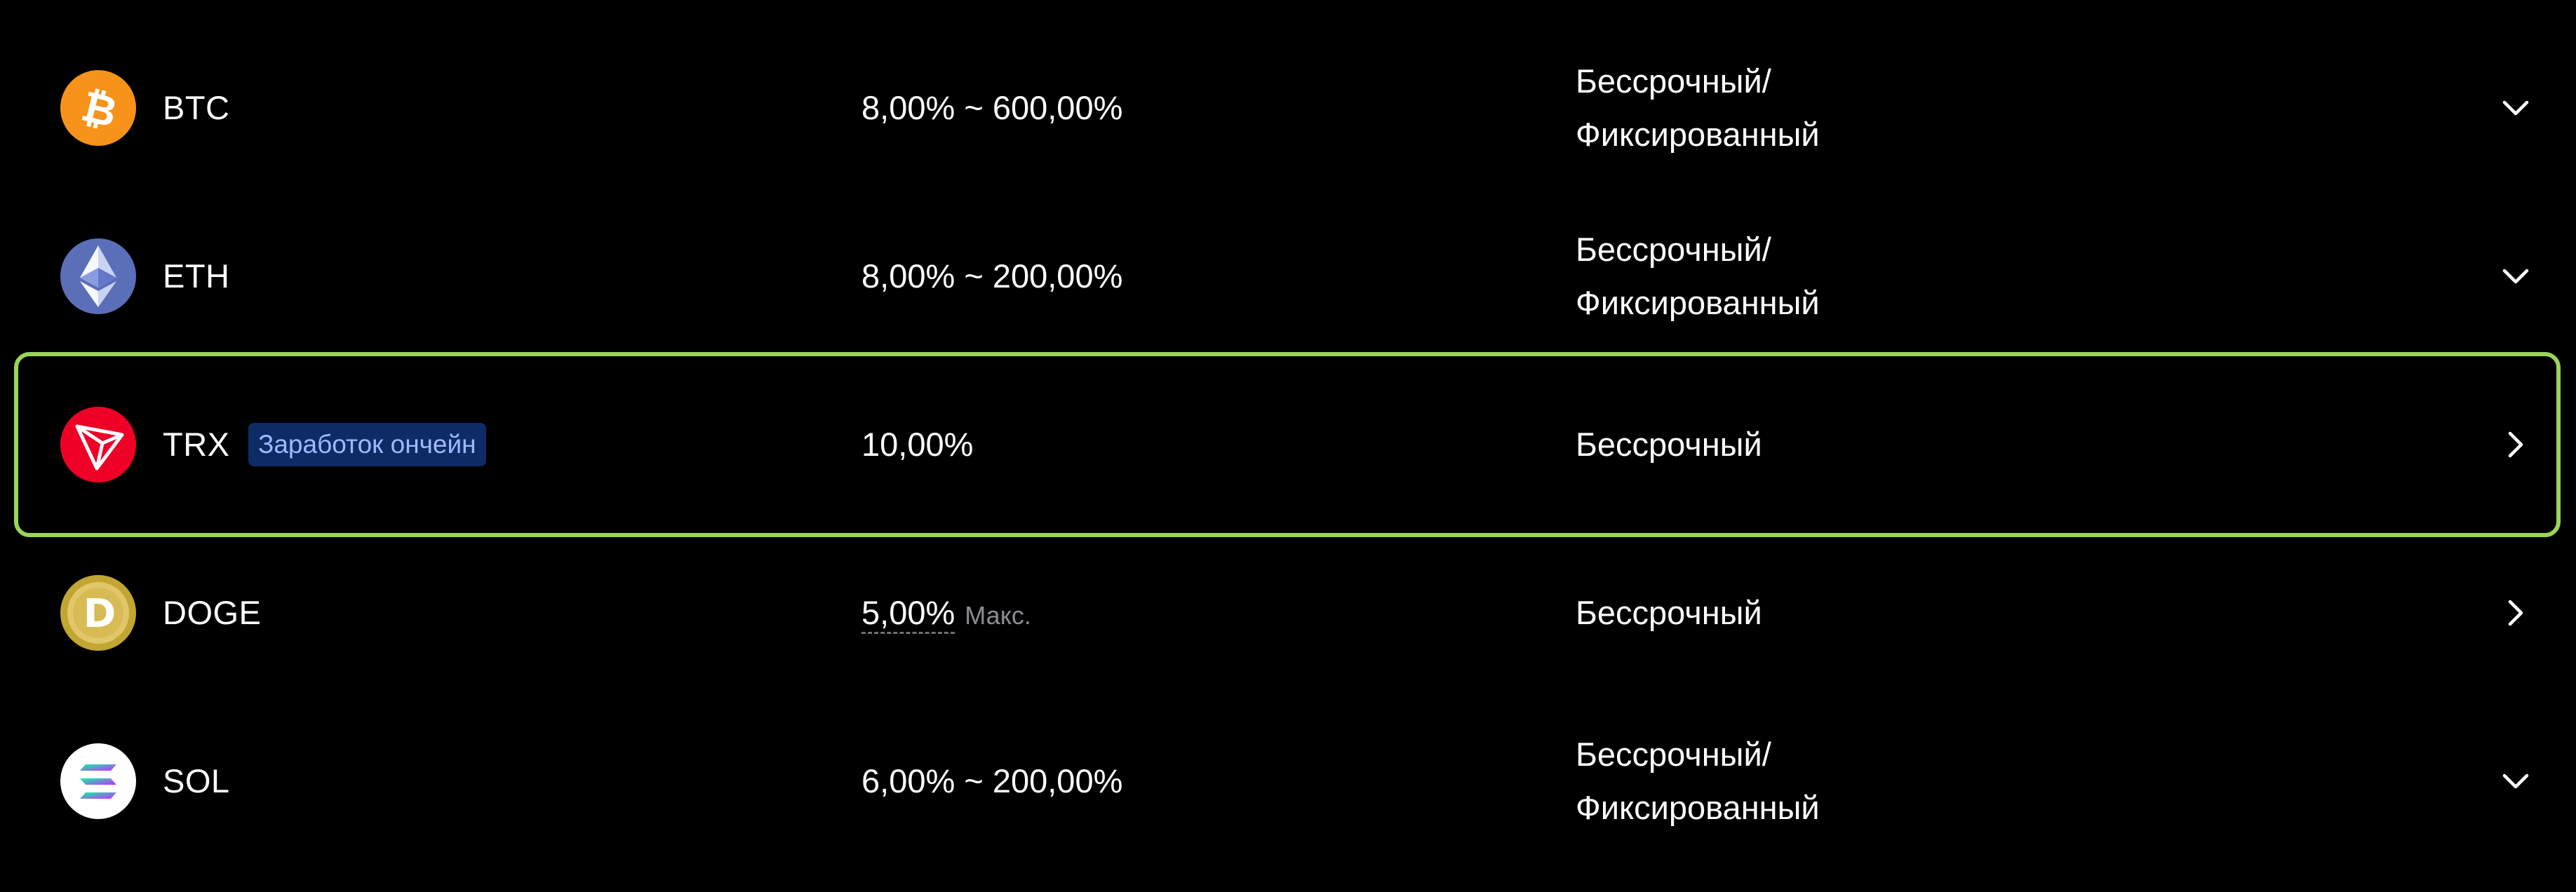 The image size is (2576, 892). Describe the element at coordinates (98, 781) in the screenshot. I see `solana-icon` at that location.